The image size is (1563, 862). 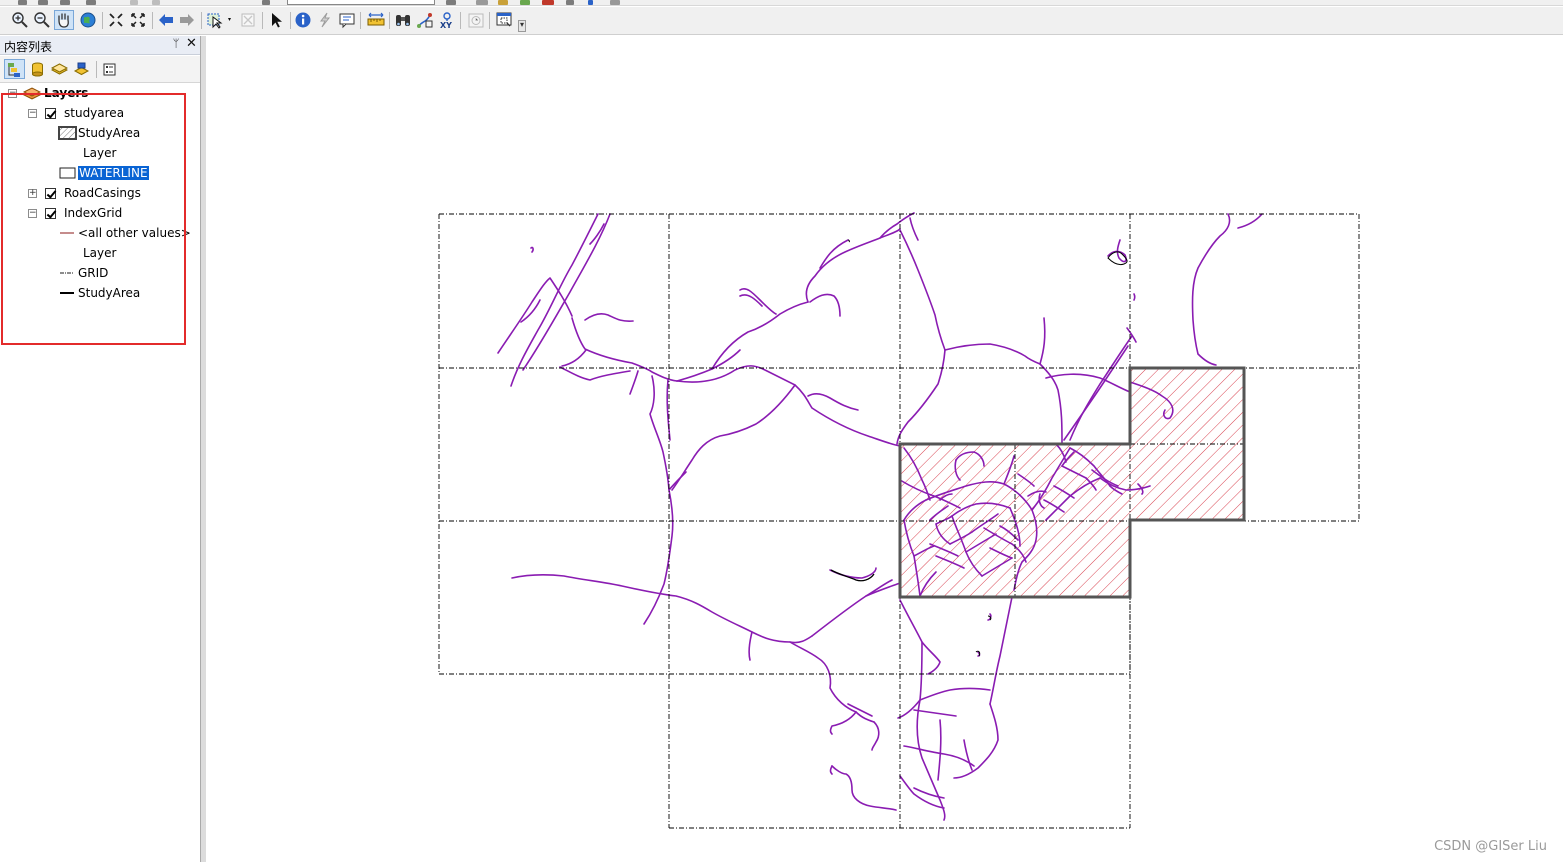 I want to click on go-forward-button, so click(x=187, y=20).